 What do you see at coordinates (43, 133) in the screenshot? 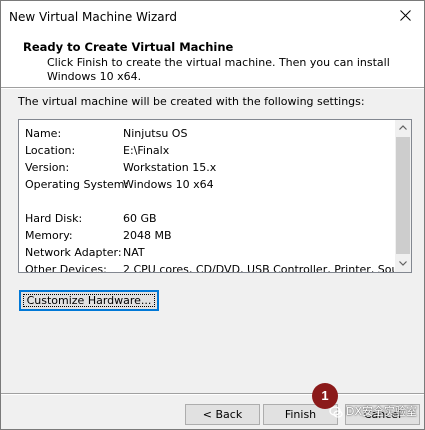
I see `name-label: Name:` at bounding box center [43, 133].